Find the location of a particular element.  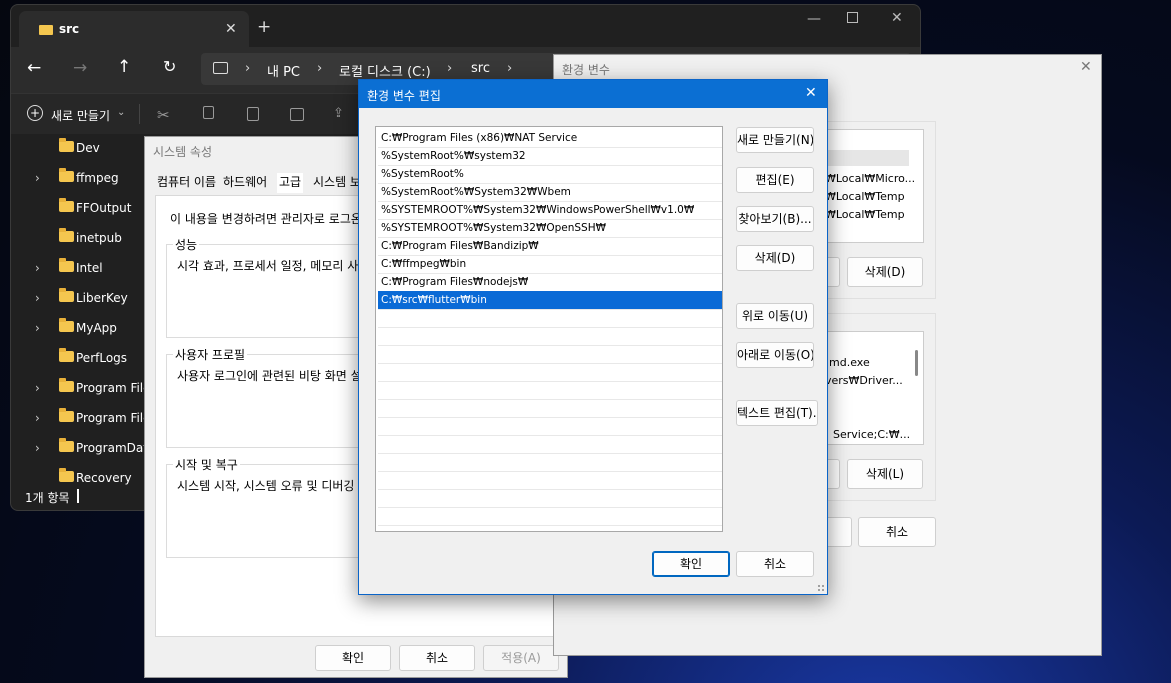

share-icon: ⇪ is located at coordinates (341, 114).